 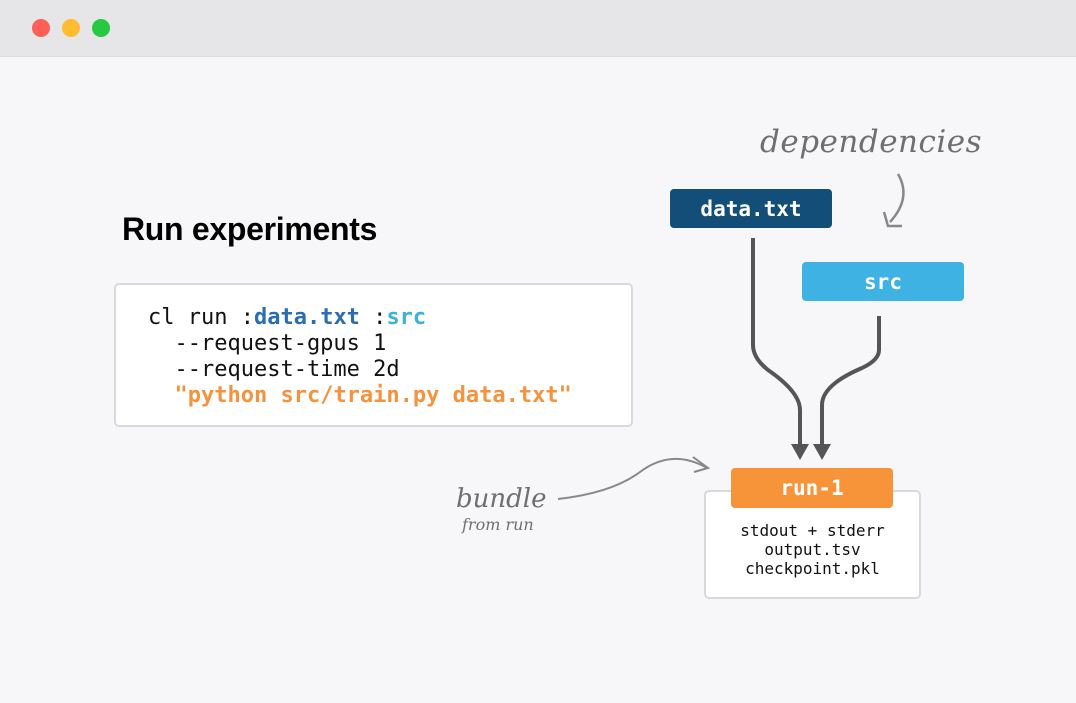 I want to click on src-bundle-node: src, so click(x=883, y=281).